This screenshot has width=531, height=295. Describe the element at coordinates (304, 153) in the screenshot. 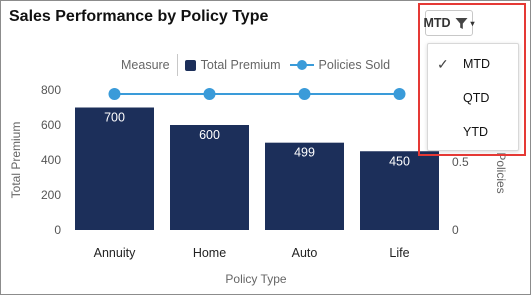

I see `bar-data-label: 499` at that location.